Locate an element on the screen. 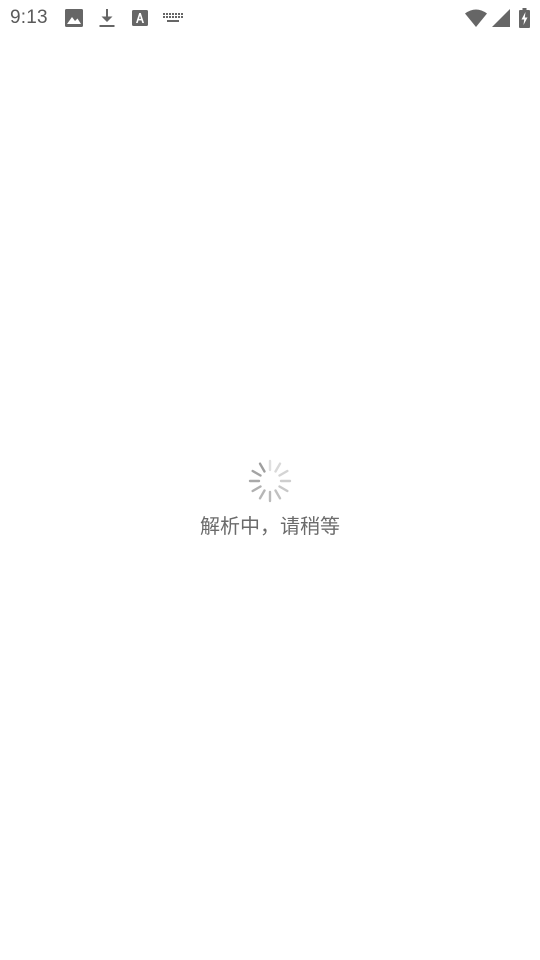 The width and height of the screenshot is (540, 960). status-right is located at coordinates (495, 18).